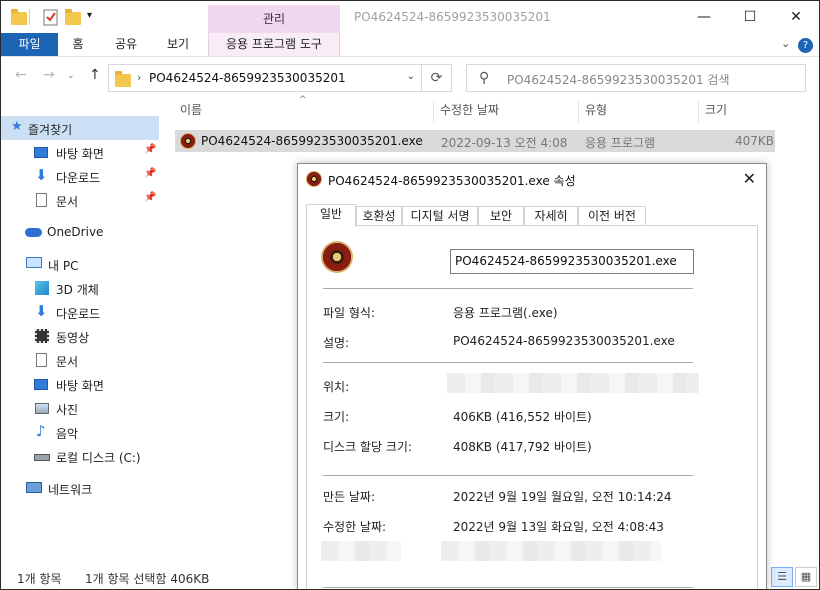  What do you see at coordinates (42, 336) in the screenshot?
I see `video-icon` at bounding box center [42, 336].